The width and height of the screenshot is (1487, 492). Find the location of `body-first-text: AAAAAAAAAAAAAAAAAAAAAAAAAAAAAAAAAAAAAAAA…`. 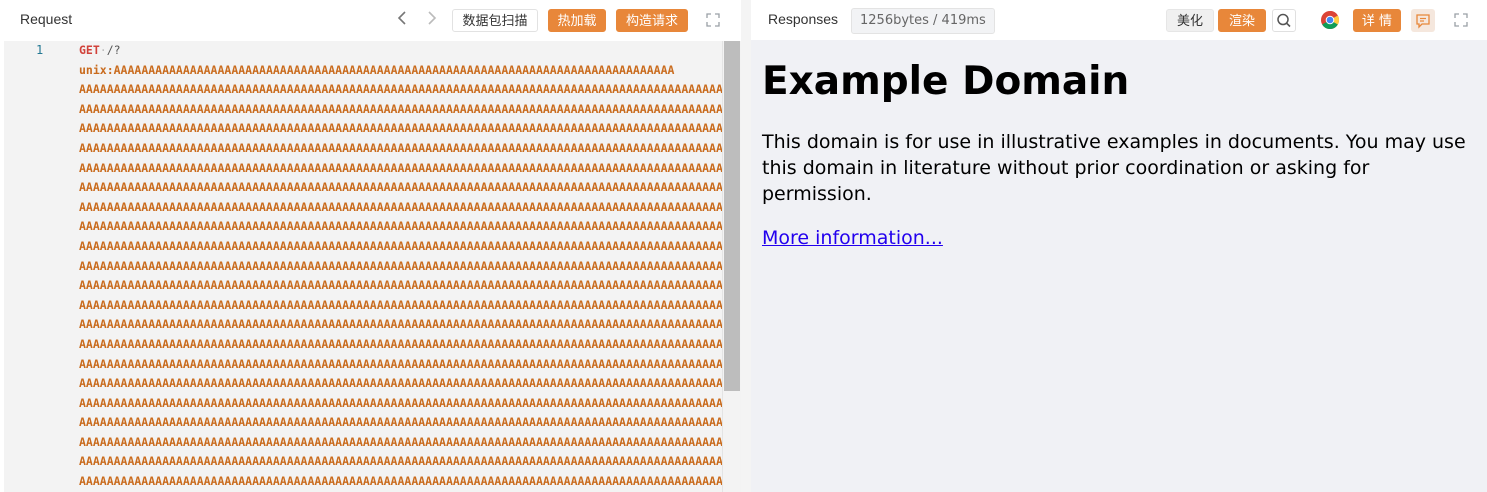

body-first-text: AAAAAAAAAAAAAAAAAAAAAAAAAAAAAAAAAAAAAAAA… is located at coordinates (394, 69).